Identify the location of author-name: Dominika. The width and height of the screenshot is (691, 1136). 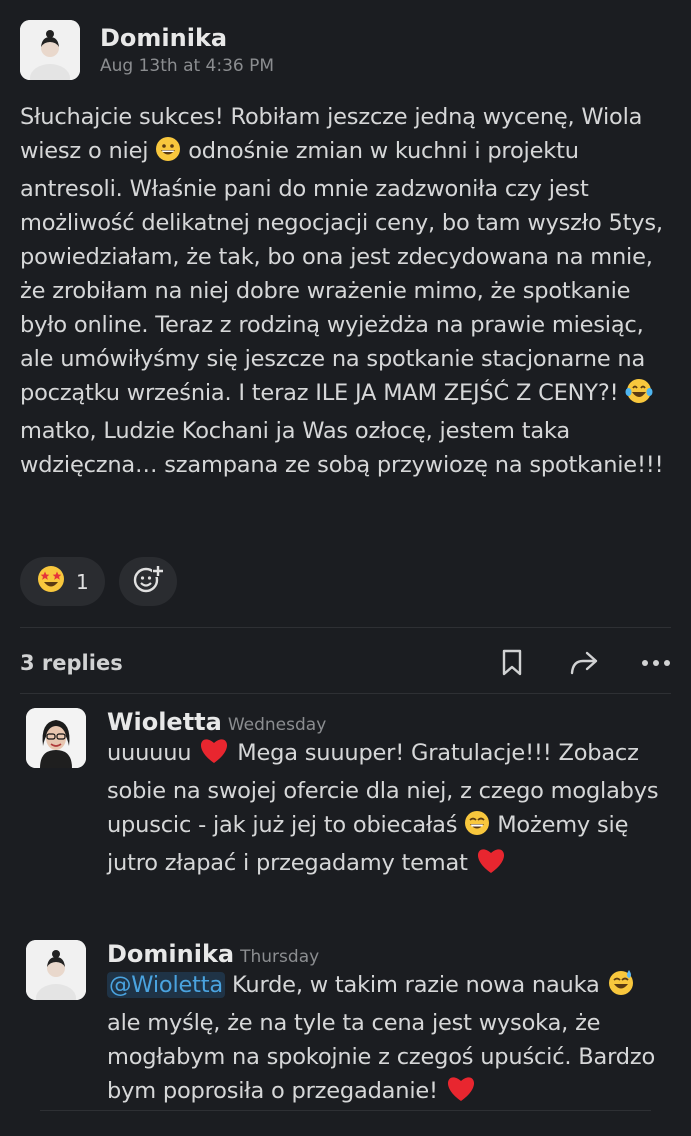
(187, 38).